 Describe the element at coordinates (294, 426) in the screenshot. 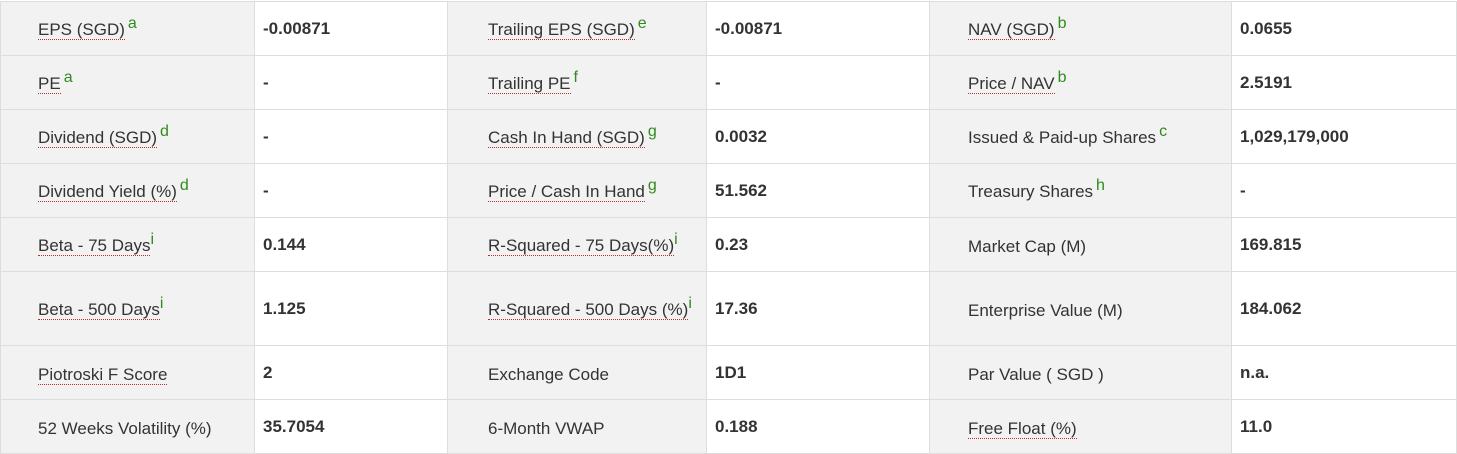

I see `metric-value-52-weeks-volatility: 35.7054` at that location.